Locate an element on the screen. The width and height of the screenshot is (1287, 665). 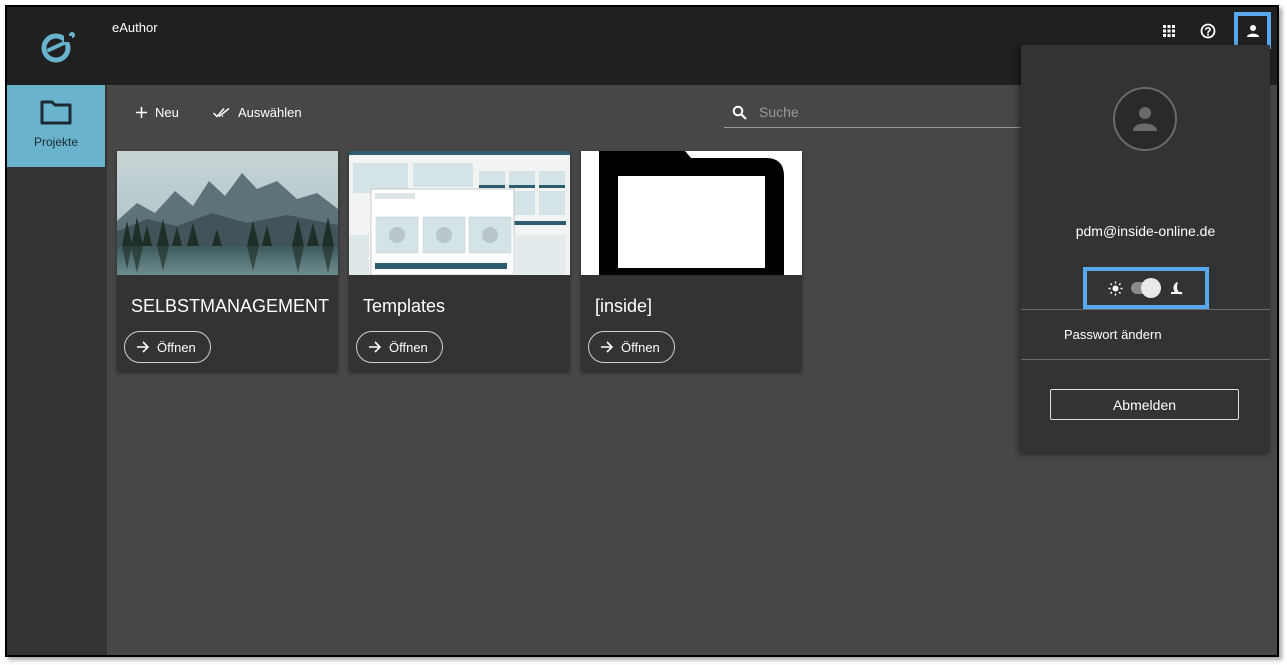
sun-icon is located at coordinates (1115, 288).